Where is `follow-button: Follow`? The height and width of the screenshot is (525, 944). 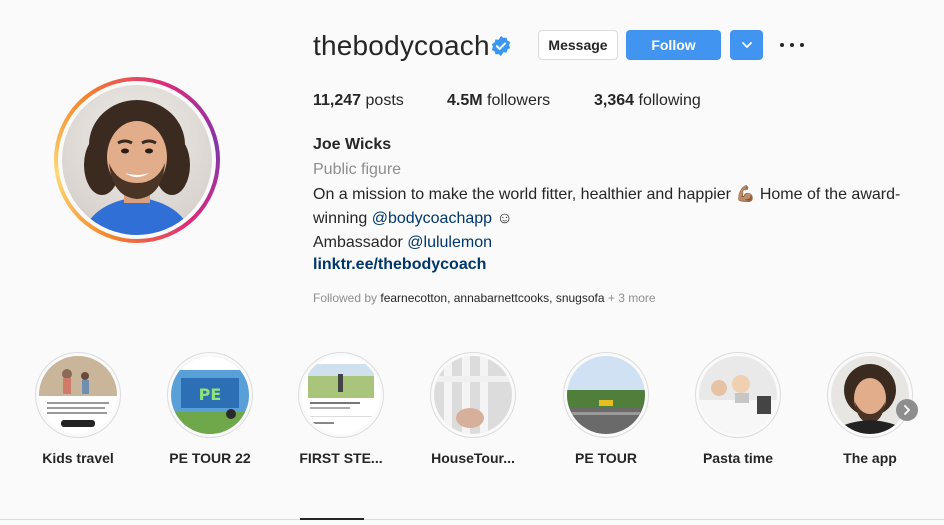
follow-button: Follow is located at coordinates (673, 45).